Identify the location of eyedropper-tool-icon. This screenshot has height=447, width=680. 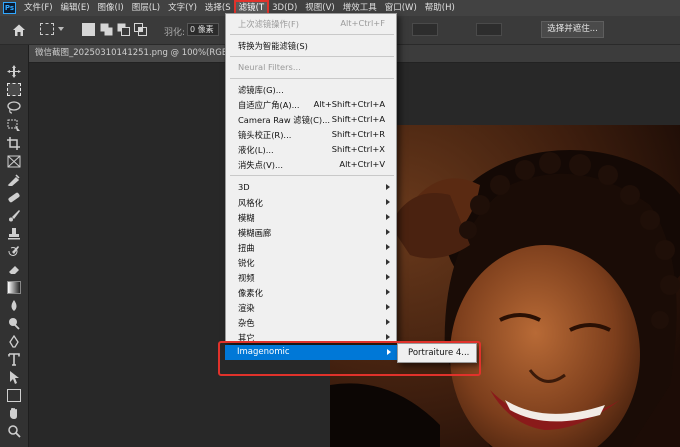
(14, 179).